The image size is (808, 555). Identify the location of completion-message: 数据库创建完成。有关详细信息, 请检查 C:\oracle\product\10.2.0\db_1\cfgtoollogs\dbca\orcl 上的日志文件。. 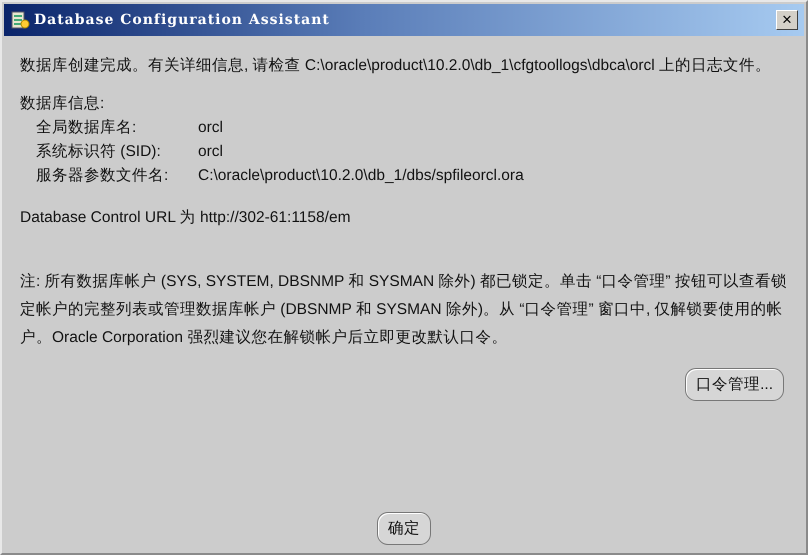
(396, 66).